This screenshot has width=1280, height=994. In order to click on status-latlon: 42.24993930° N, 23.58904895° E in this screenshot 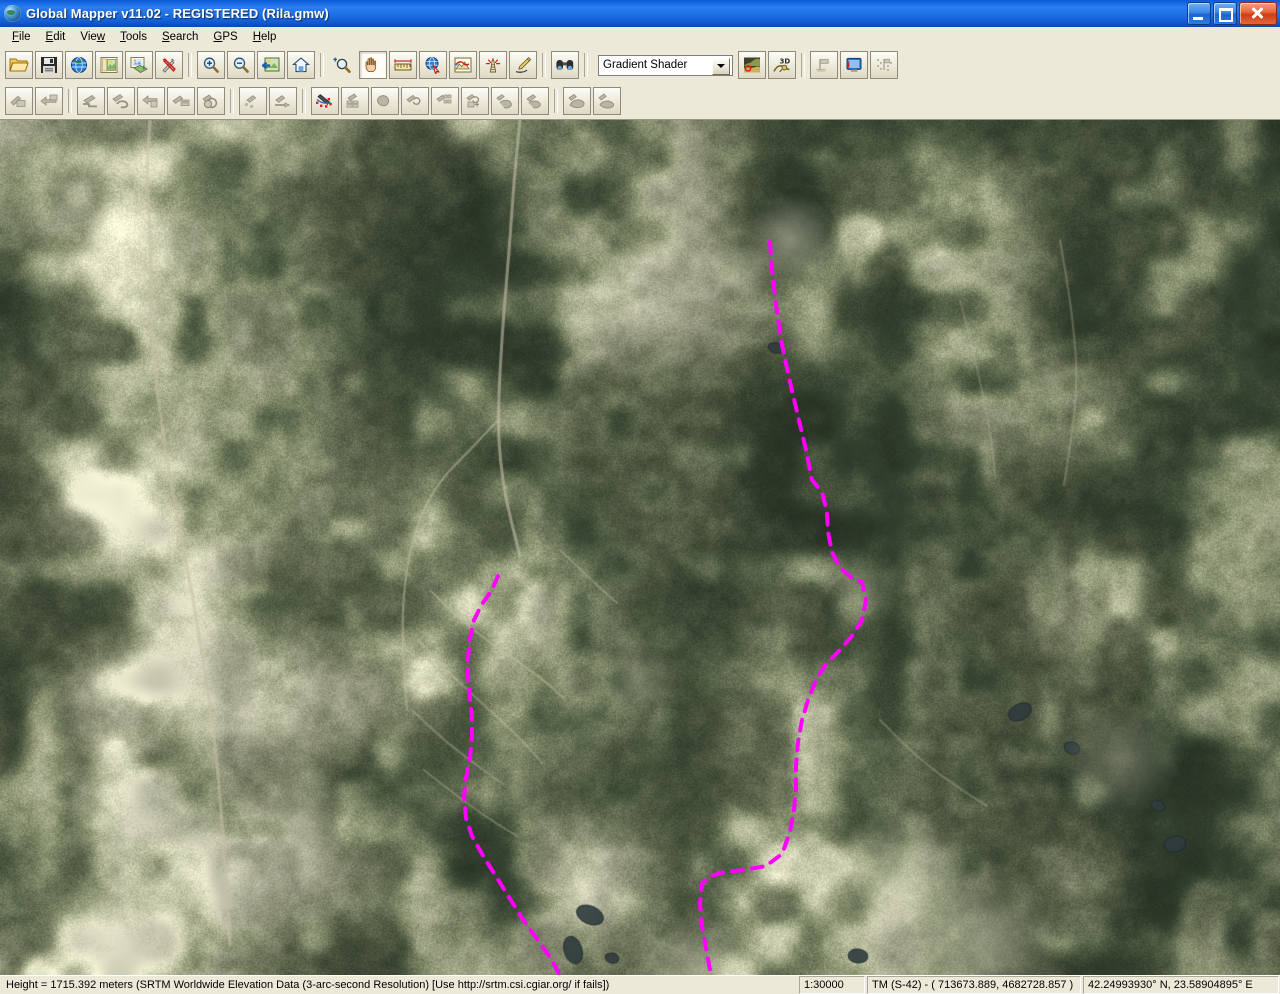, I will do `click(1181, 985)`.